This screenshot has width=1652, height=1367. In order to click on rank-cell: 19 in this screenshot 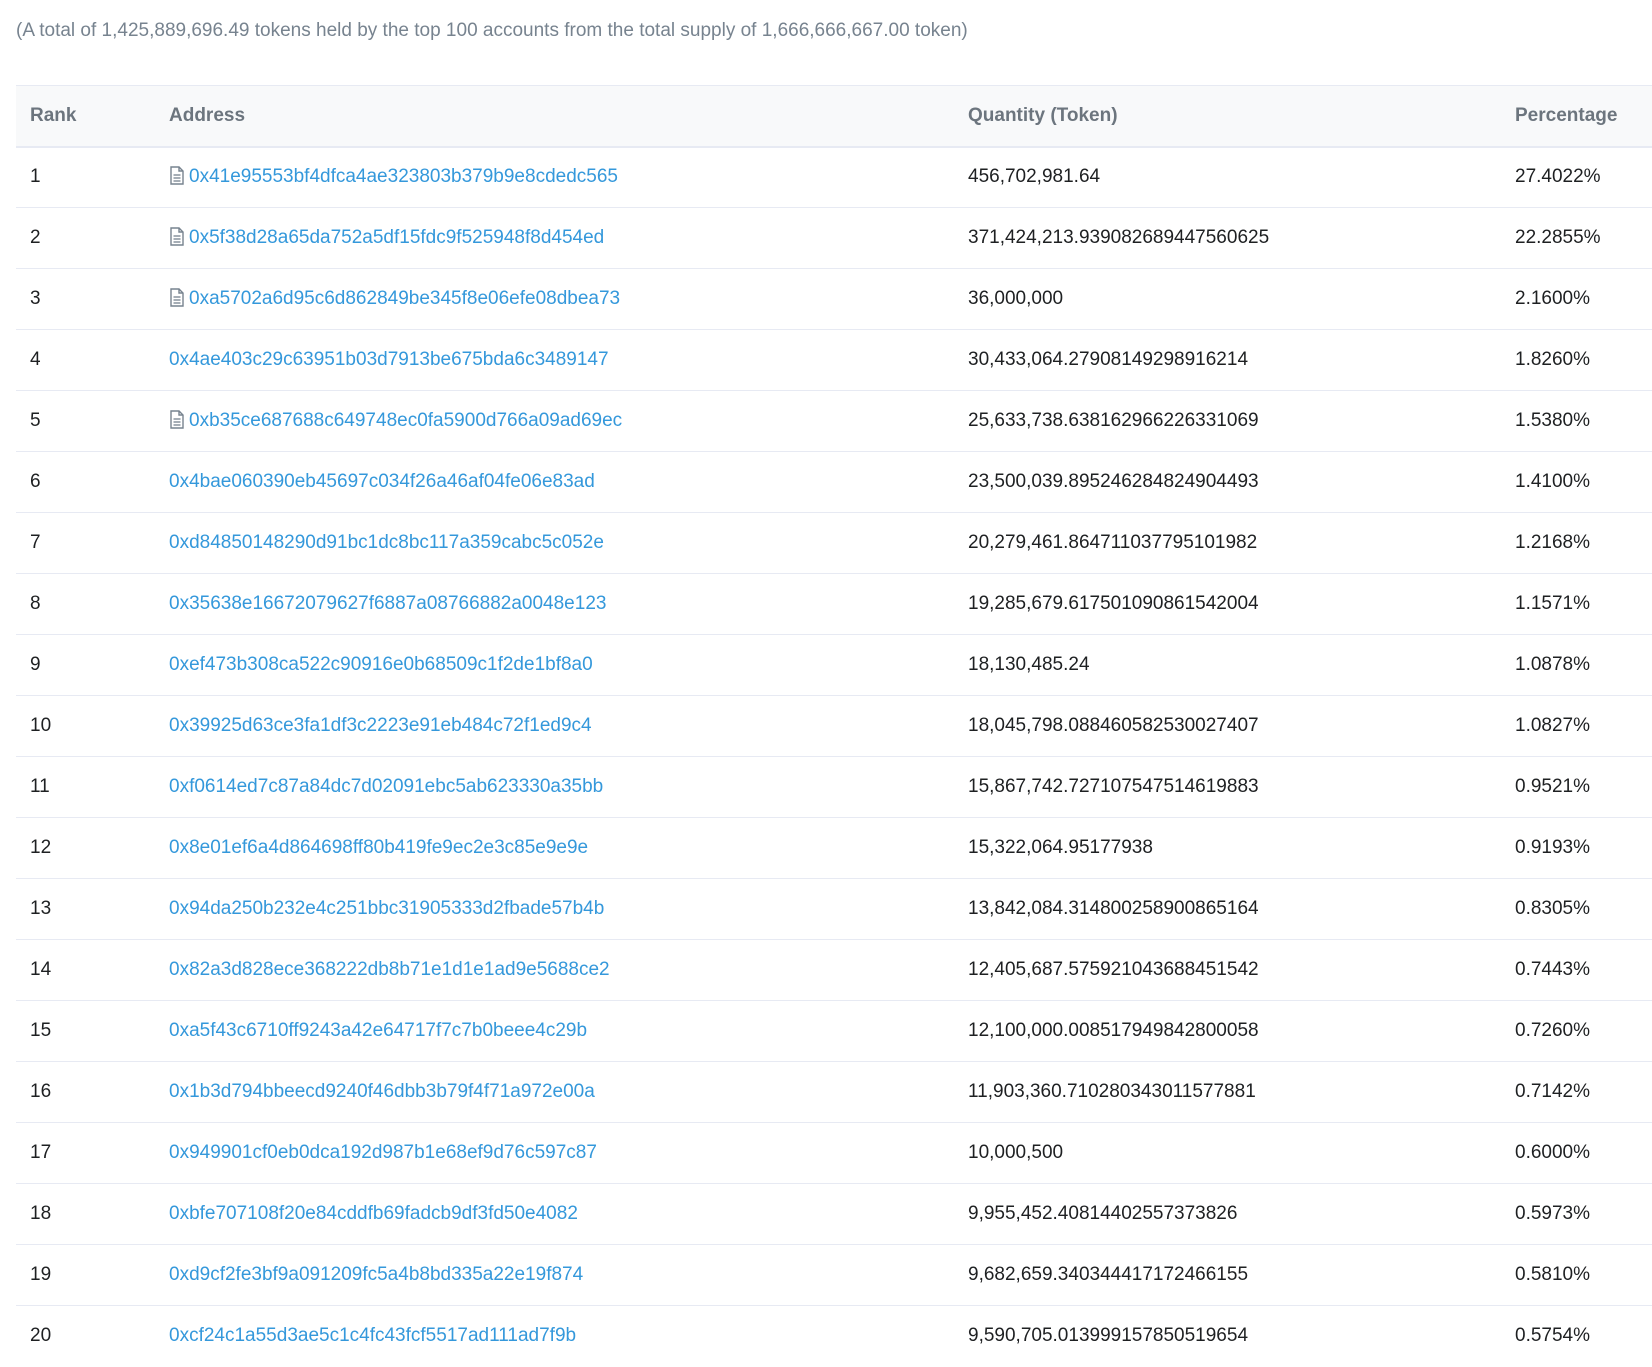, I will do `click(84, 1275)`.